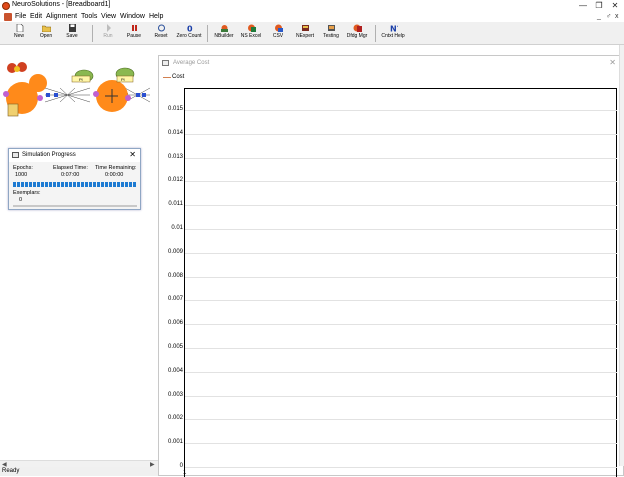 The image size is (624, 477). What do you see at coordinates (175, 418) in the screenshot?
I see `y-tick-label: 0.002` at bounding box center [175, 418].